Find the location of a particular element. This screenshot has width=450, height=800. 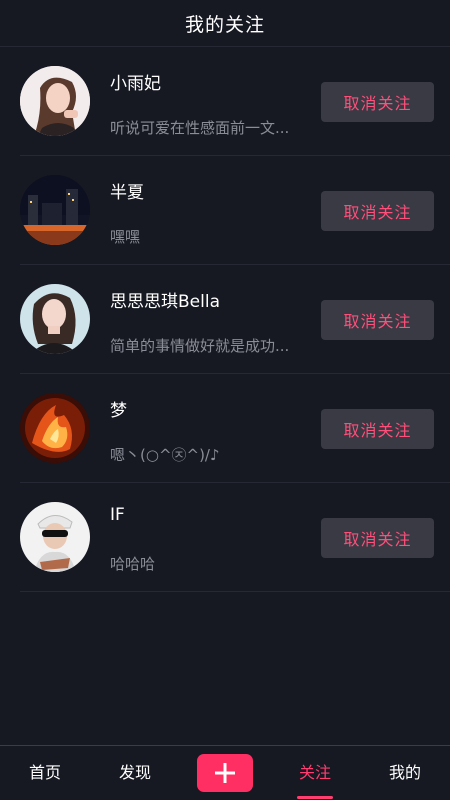

page-title: 我的关注 is located at coordinates (224, 24).